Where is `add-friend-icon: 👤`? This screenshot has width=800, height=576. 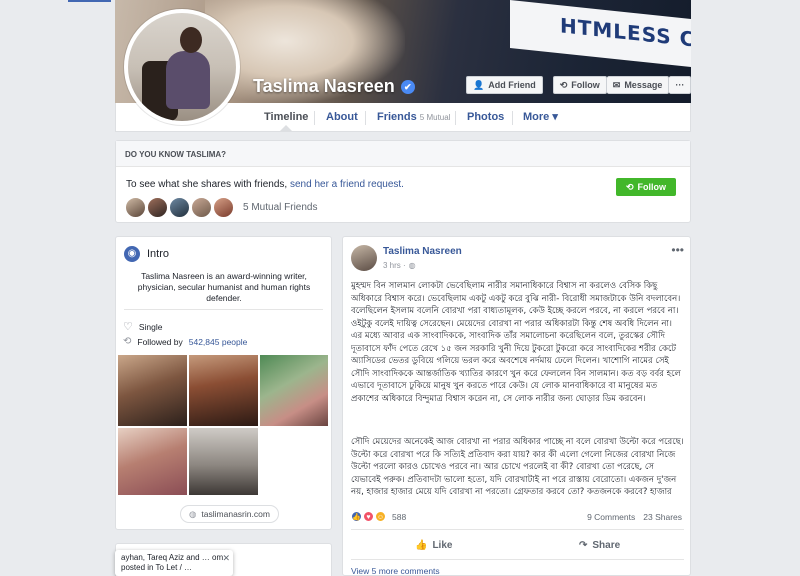
add-friend-icon: 👤 is located at coordinates (479, 84).